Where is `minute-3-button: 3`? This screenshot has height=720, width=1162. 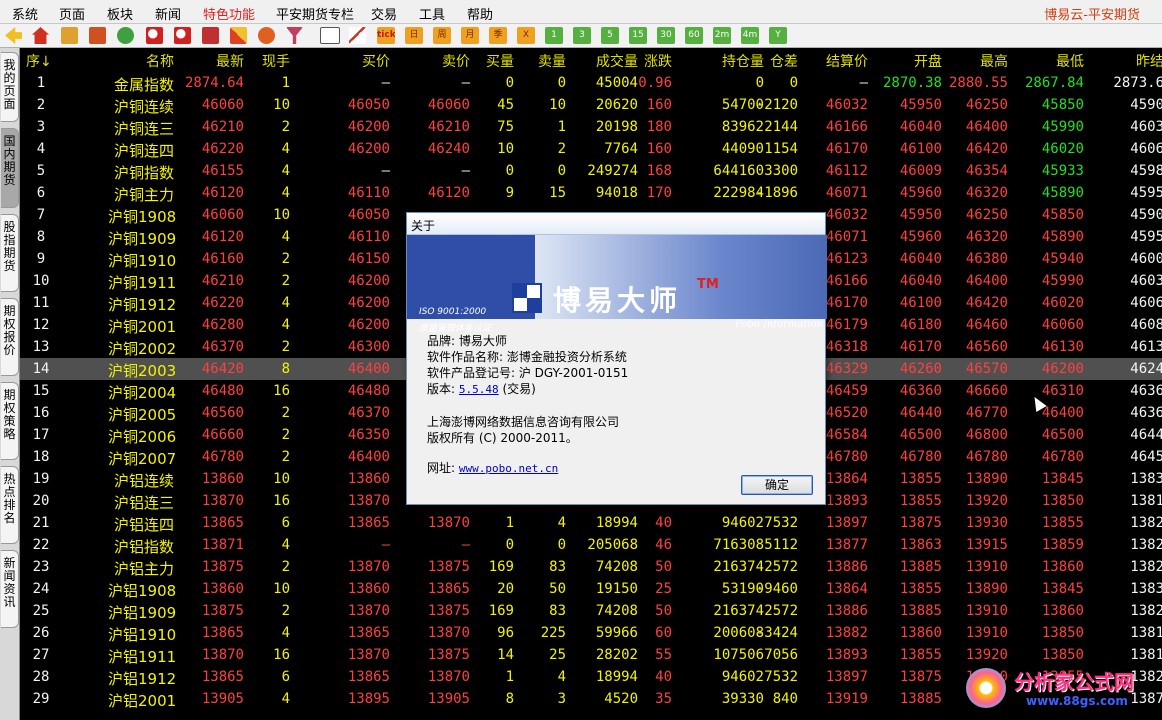
minute-3-button: 3 is located at coordinates (582, 35).